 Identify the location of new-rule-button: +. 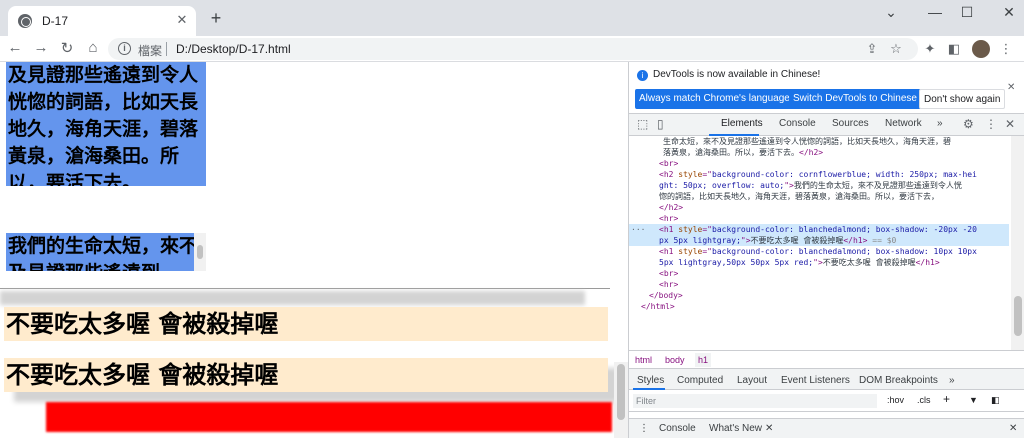
(946, 399).